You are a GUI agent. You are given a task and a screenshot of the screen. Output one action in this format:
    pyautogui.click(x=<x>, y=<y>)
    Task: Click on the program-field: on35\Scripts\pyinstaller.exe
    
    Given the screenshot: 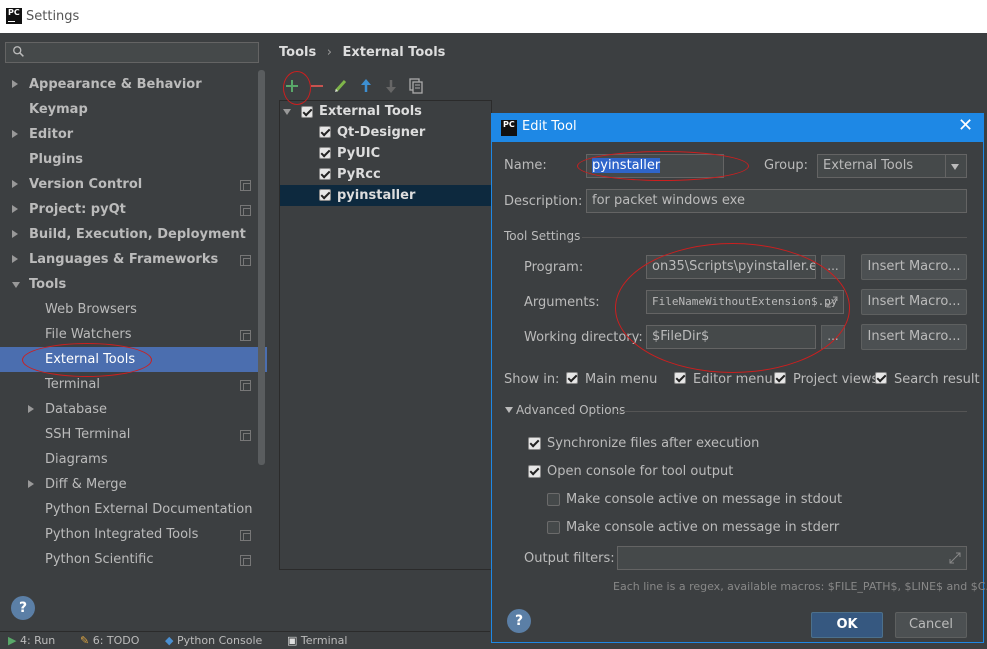 What is the action you would take?
    pyautogui.click(x=731, y=267)
    